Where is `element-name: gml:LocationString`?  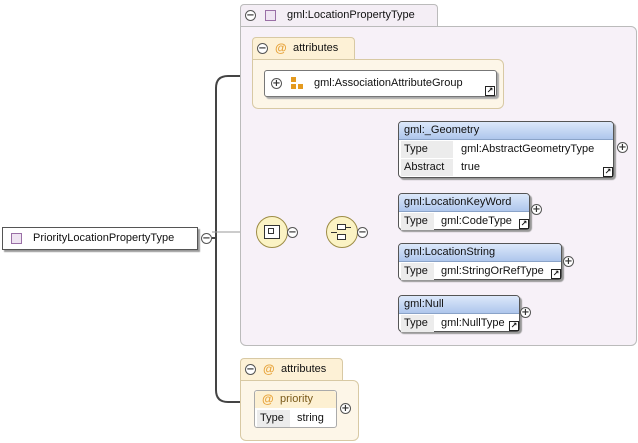
element-name: gml:LocationString is located at coordinates (450, 252).